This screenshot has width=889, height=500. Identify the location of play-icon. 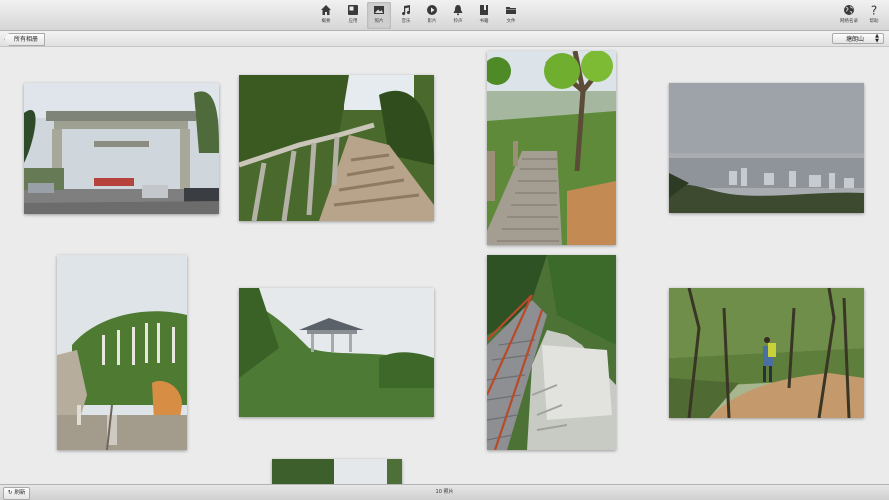
(432, 10).